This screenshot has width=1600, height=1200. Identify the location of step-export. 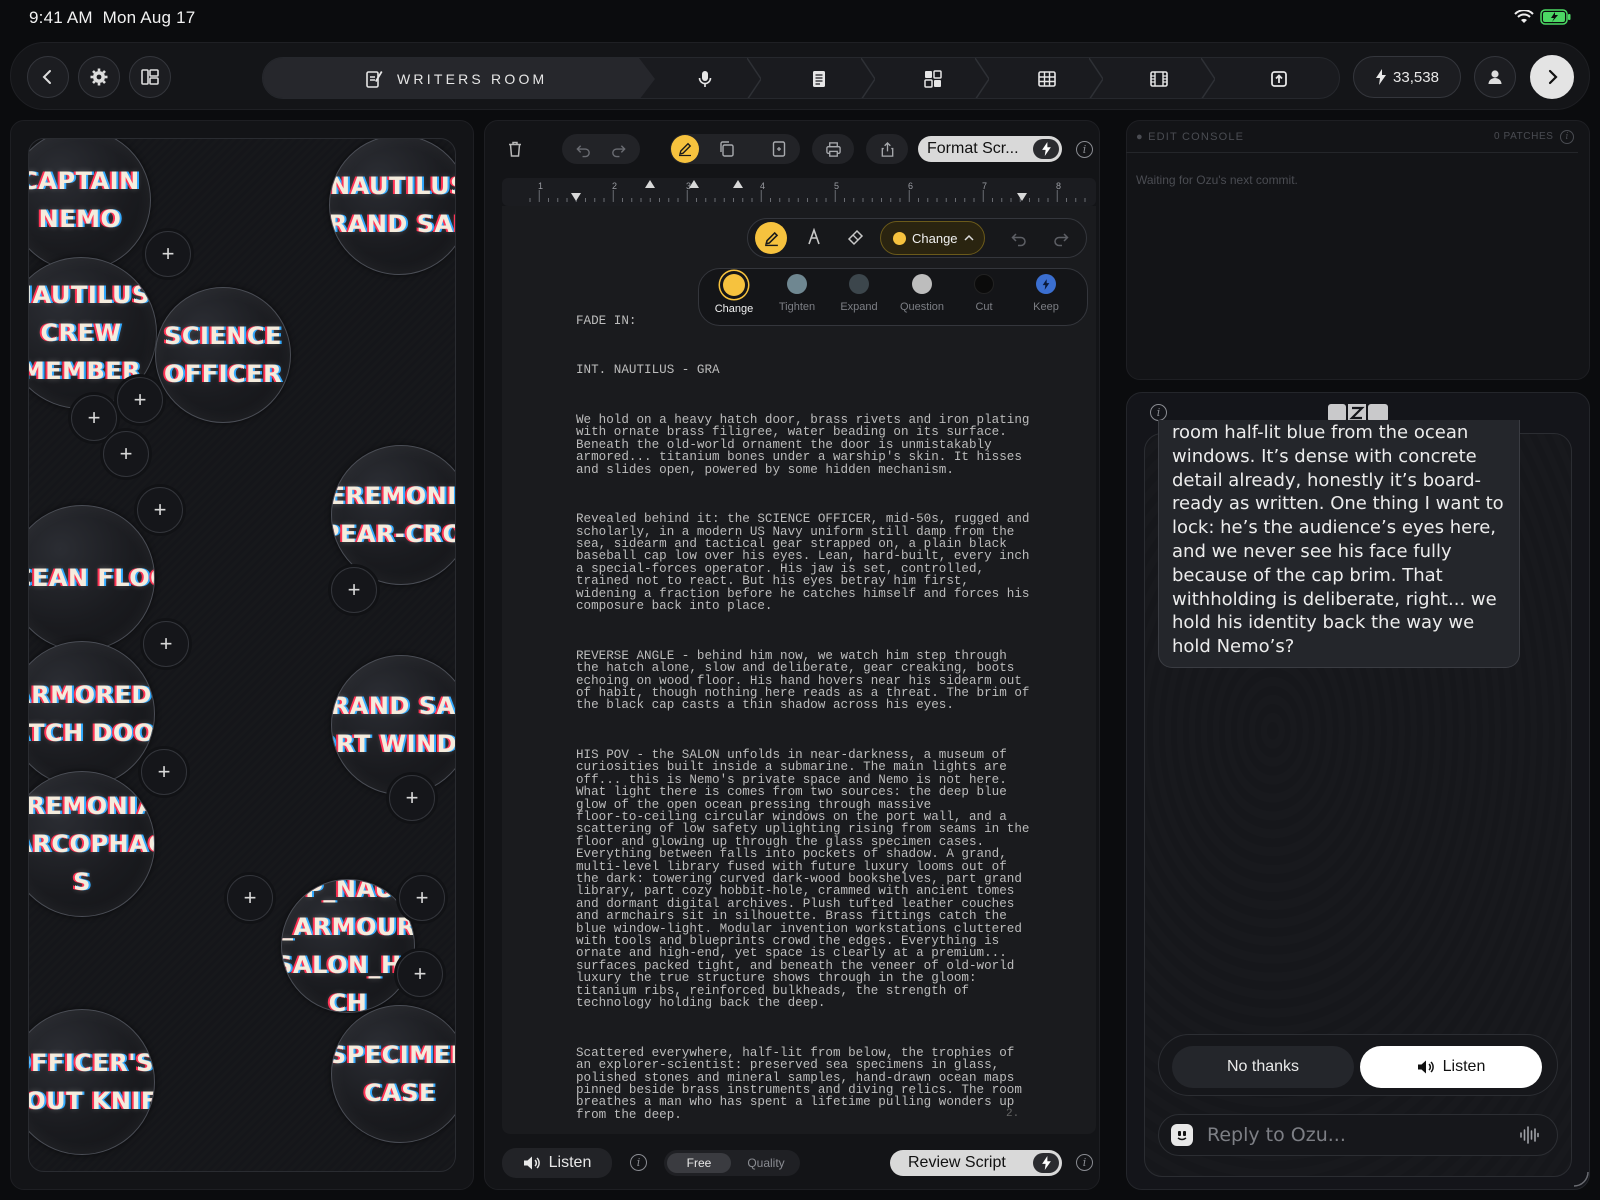
(1279, 78).